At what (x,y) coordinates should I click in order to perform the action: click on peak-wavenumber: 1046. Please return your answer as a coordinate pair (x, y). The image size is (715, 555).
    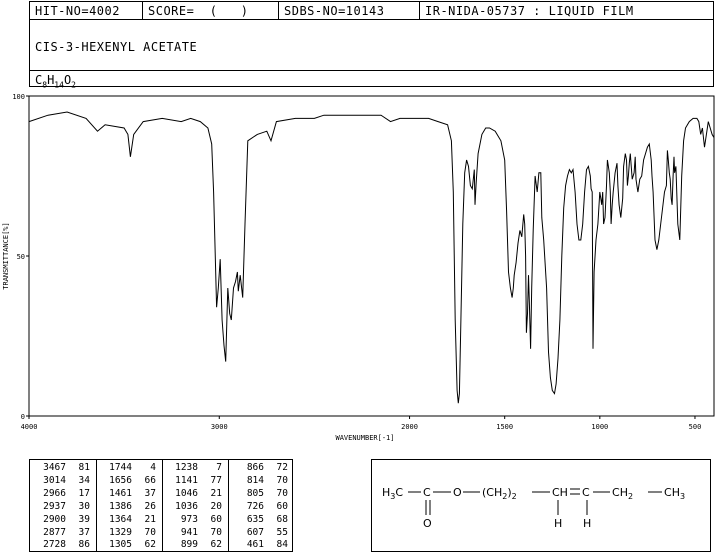
    Looking at the image, I should click on (186, 493).